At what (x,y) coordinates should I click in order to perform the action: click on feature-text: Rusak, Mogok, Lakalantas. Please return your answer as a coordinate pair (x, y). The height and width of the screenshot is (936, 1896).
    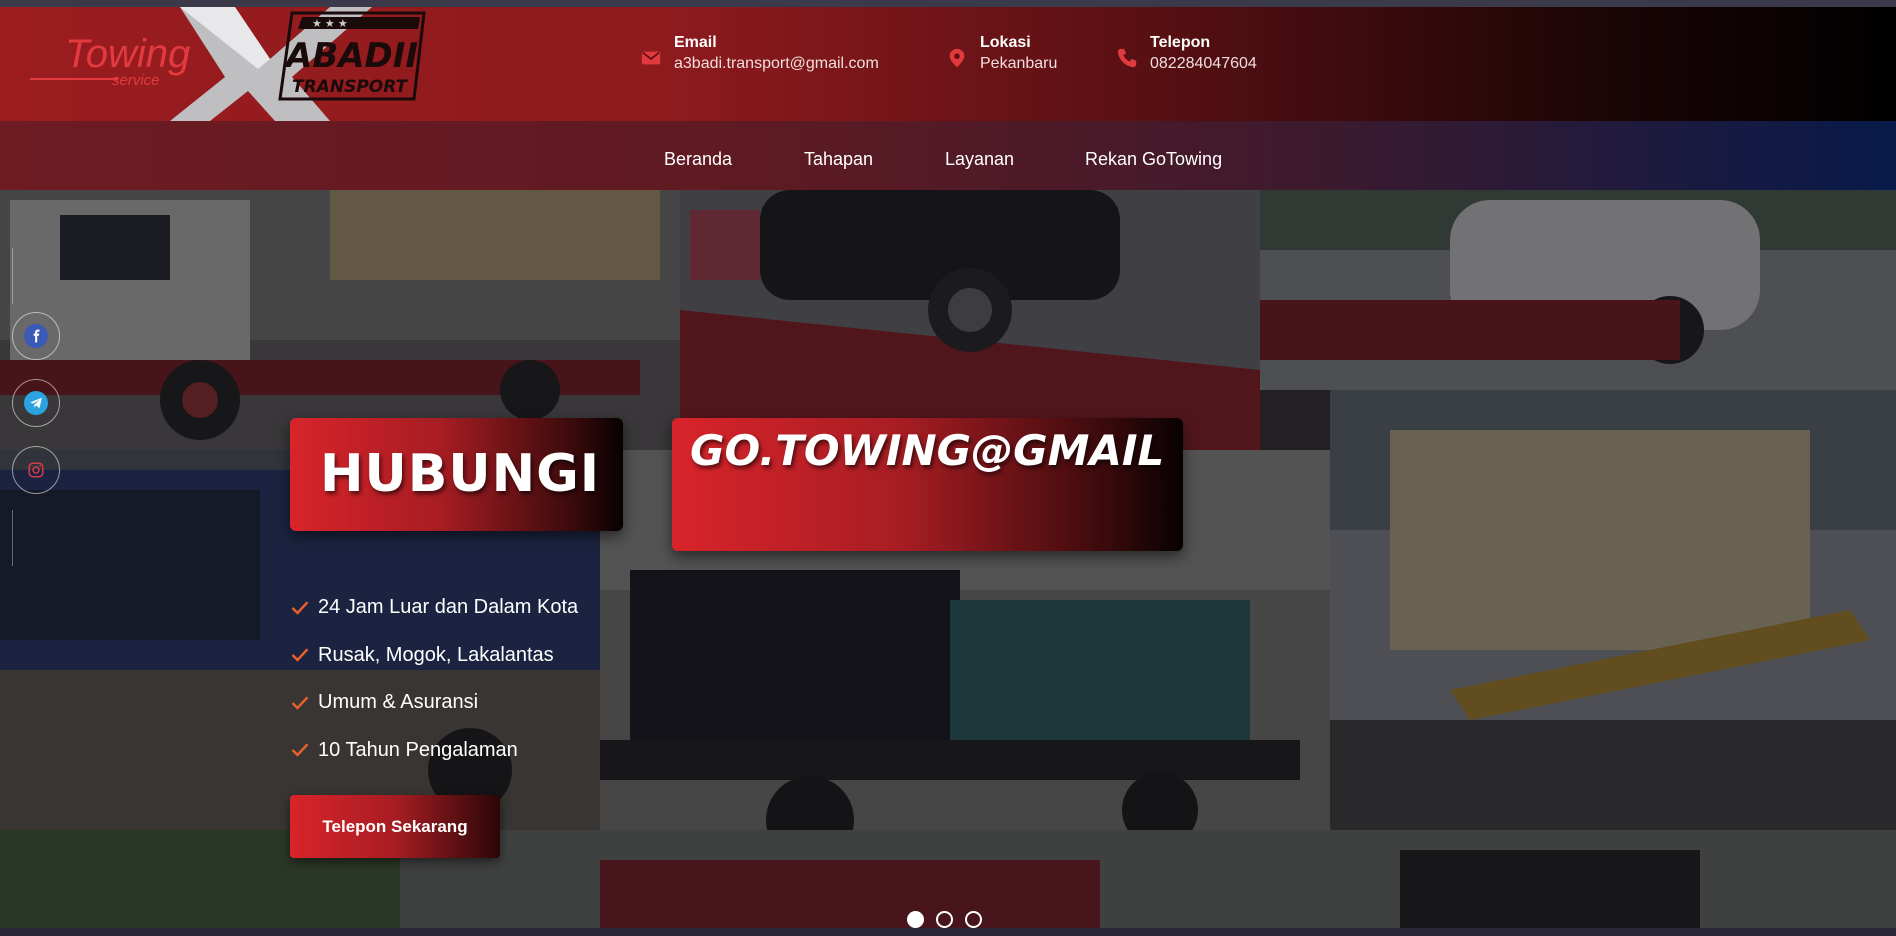
    Looking at the image, I should click on (436, 654).